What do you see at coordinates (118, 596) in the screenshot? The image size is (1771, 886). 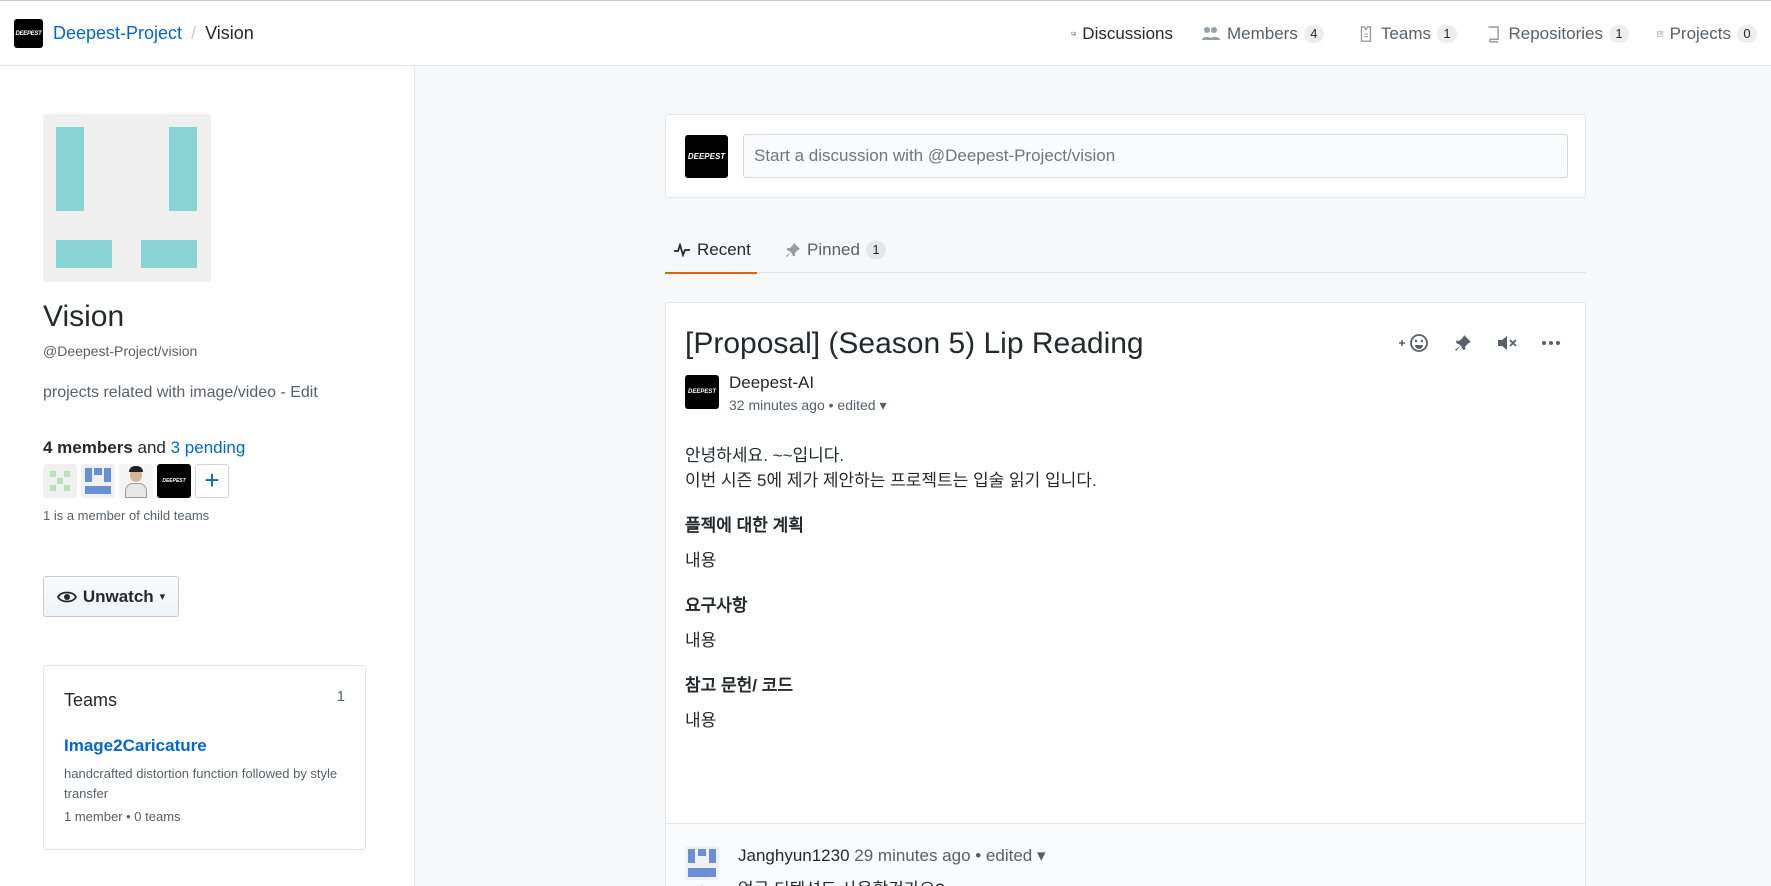 I see `unwatch-label: Unwatch` at bounding box center [118, 596].